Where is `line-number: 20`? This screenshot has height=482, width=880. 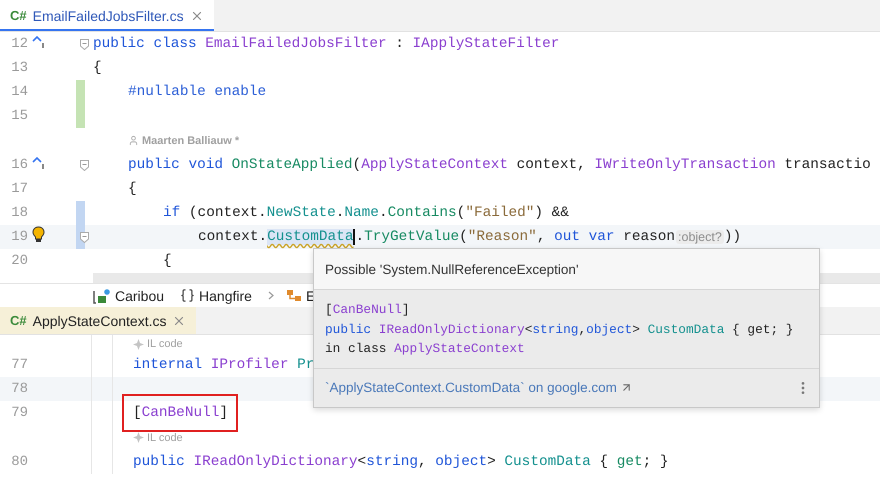
line-number: 20 is located at coordinates (19, 261).